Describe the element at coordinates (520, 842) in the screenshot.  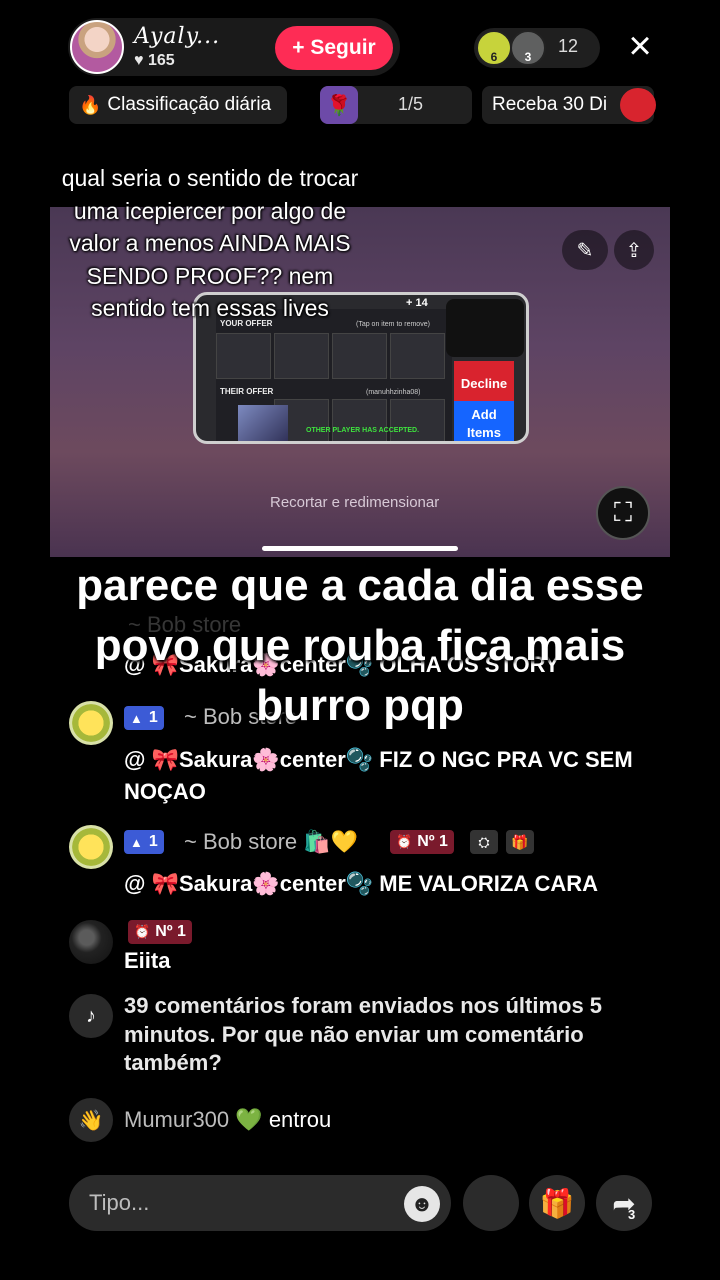
I see `gift-badge-icon: 🎁` at that location.